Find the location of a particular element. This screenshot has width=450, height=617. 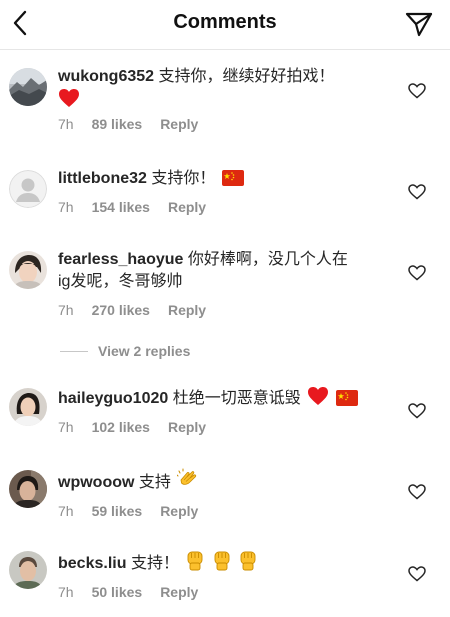

likes-count: 102 likes is located at coordinates (121, 427).